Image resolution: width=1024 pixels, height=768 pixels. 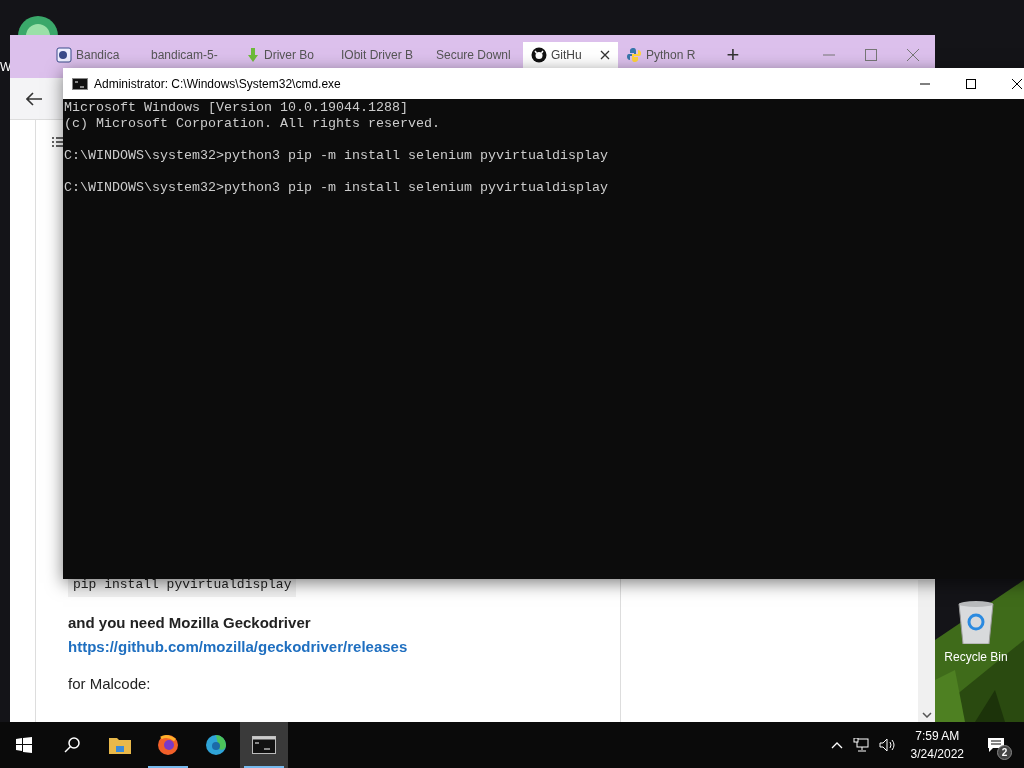 I want to click on windows-icon, so click(x=24, y=745).